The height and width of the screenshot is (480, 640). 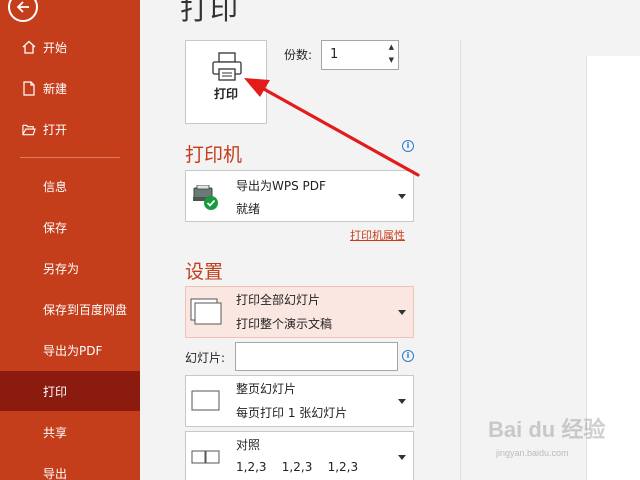 What do you see at coordinates (547, 429) in the screenshot?
I see `watermark-logo: Bai du 经验` at bounding box center [547, 429].